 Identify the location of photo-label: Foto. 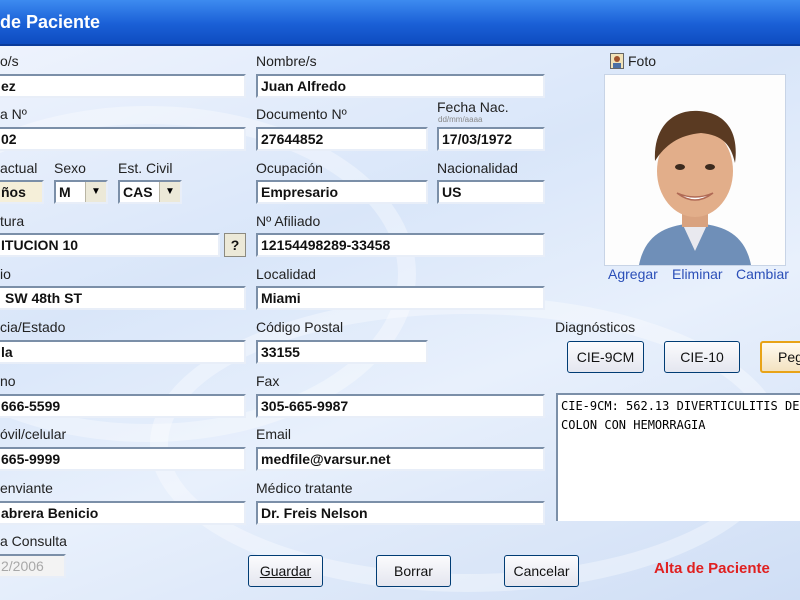
(642, 61).